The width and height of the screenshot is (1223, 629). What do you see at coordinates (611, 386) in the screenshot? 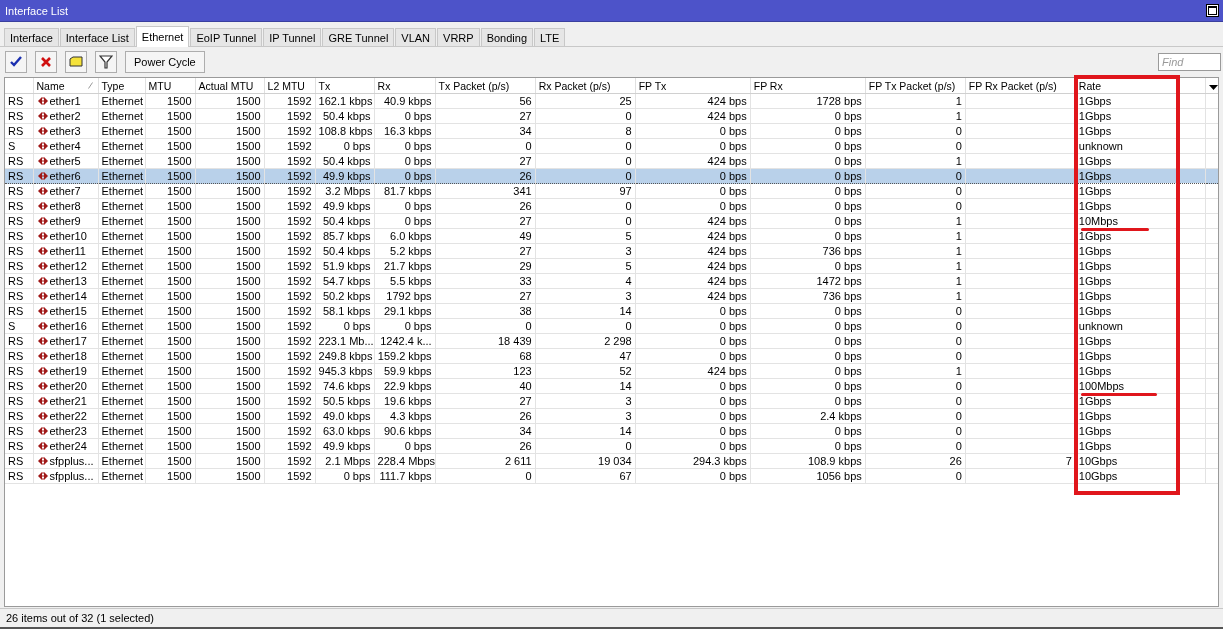
I see `table-row: RS ether20 Ethernet 1500 1500 1592 74.6 kbps 22.9 kbps 40 14 0 bps 0 bps 0 100Mbps` at bounding box center [611, 386].